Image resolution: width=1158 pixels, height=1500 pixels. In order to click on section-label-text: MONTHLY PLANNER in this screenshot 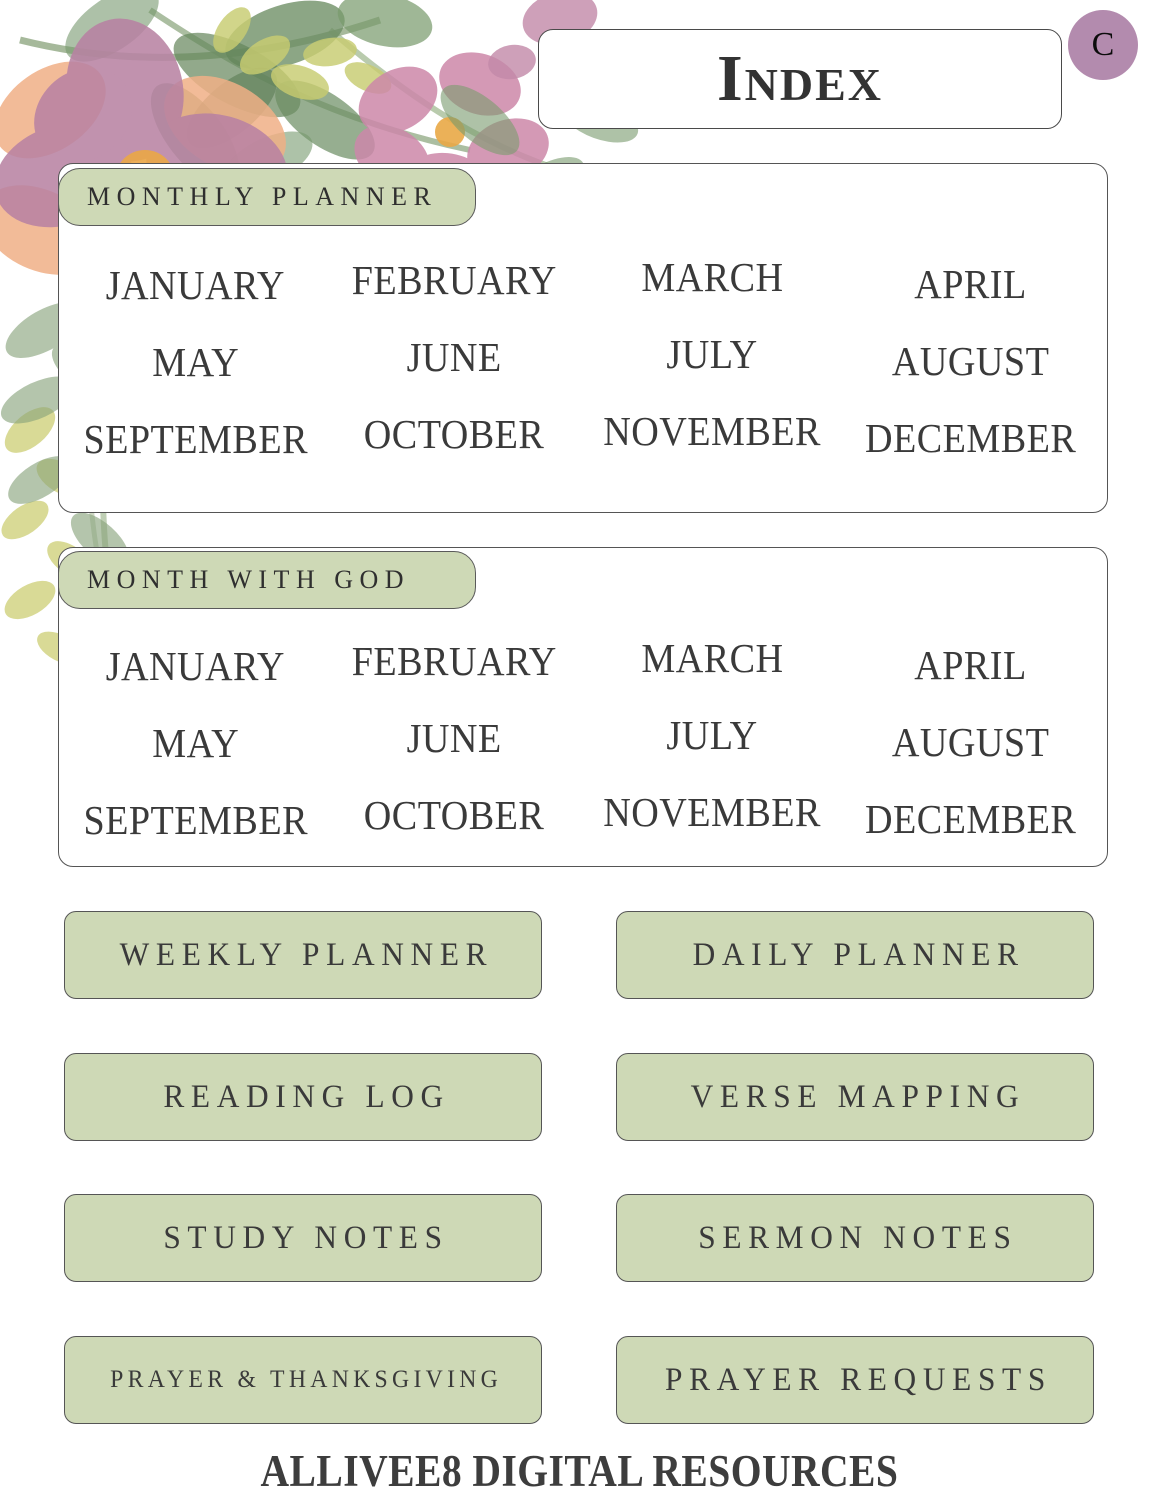, I will do `click(262, 196)`.